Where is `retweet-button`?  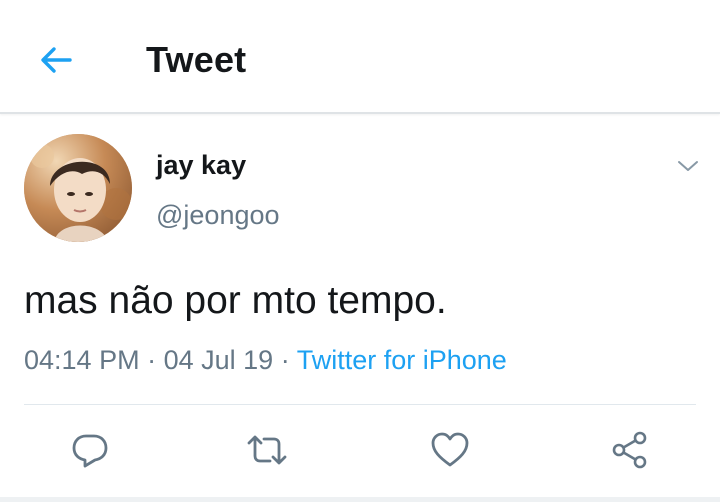 retweet-button is located at coordinates (267, 450).